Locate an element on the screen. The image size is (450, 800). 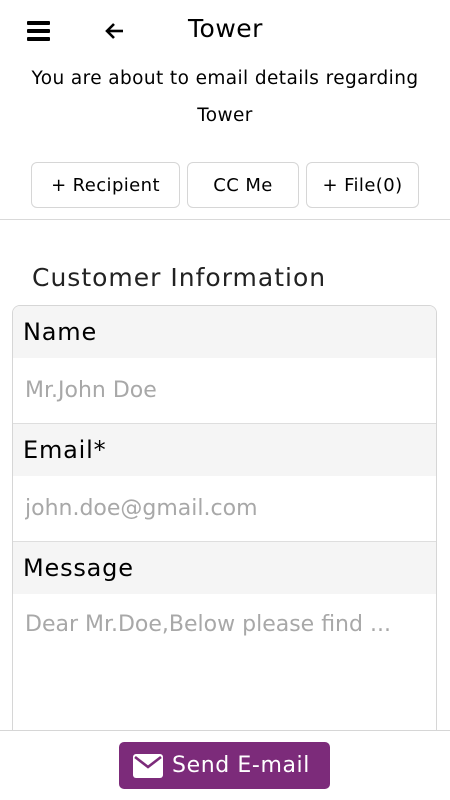
cc-me-button: CC Me is located at coordinates (243, 185).